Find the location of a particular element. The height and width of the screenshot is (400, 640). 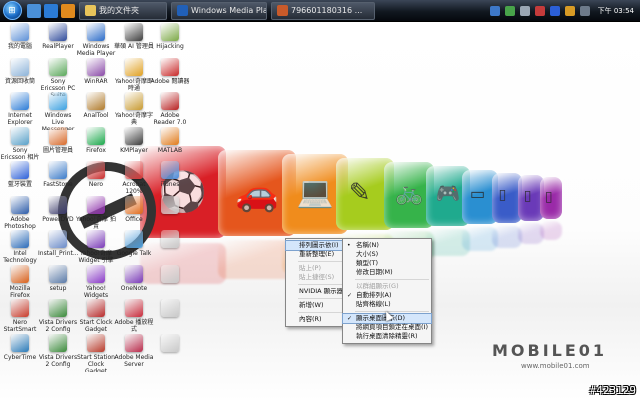

menu-item: 大小(S) is located at coordinates (387, 254).